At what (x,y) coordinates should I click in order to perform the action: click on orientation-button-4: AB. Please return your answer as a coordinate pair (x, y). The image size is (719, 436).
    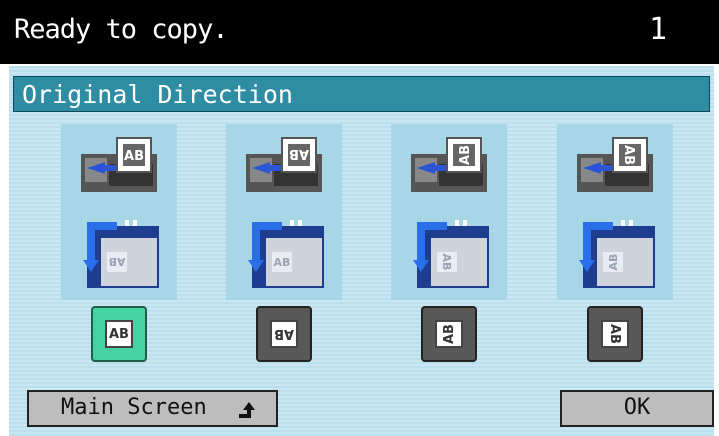
    Looking at the image, I should click on (615, 334).